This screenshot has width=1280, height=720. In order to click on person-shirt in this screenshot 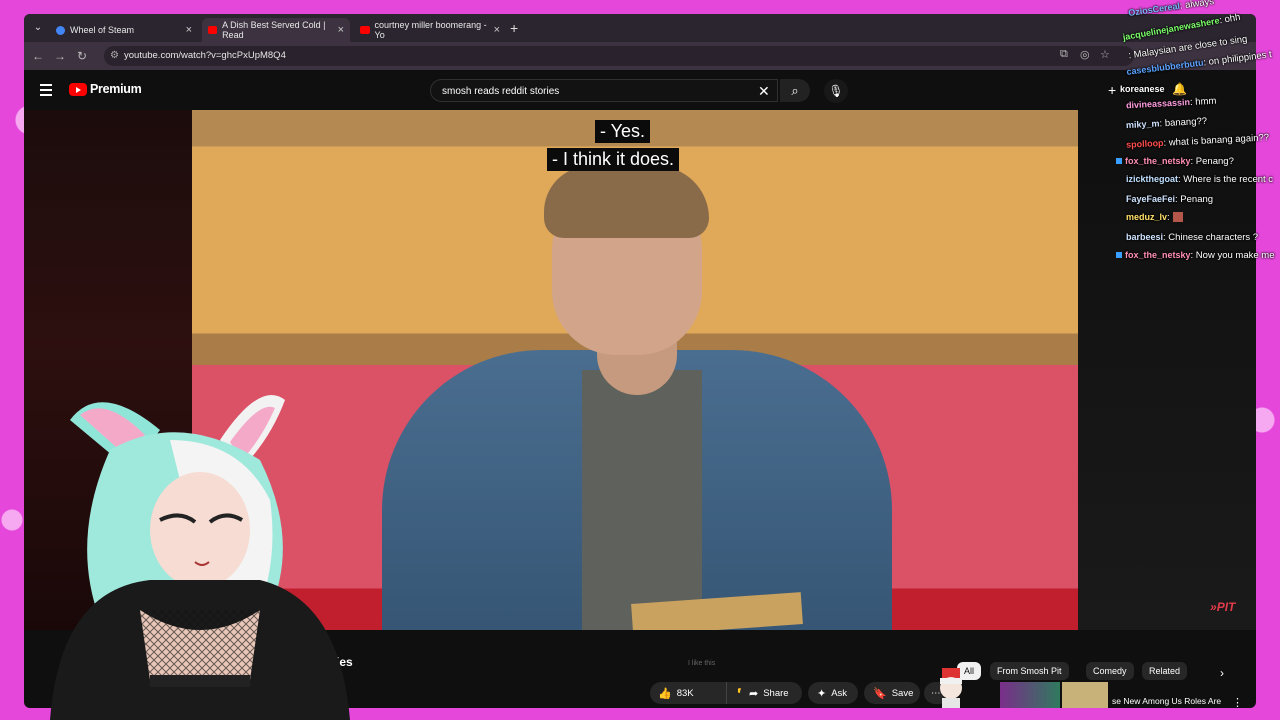, I will do `click(642, 500)`.